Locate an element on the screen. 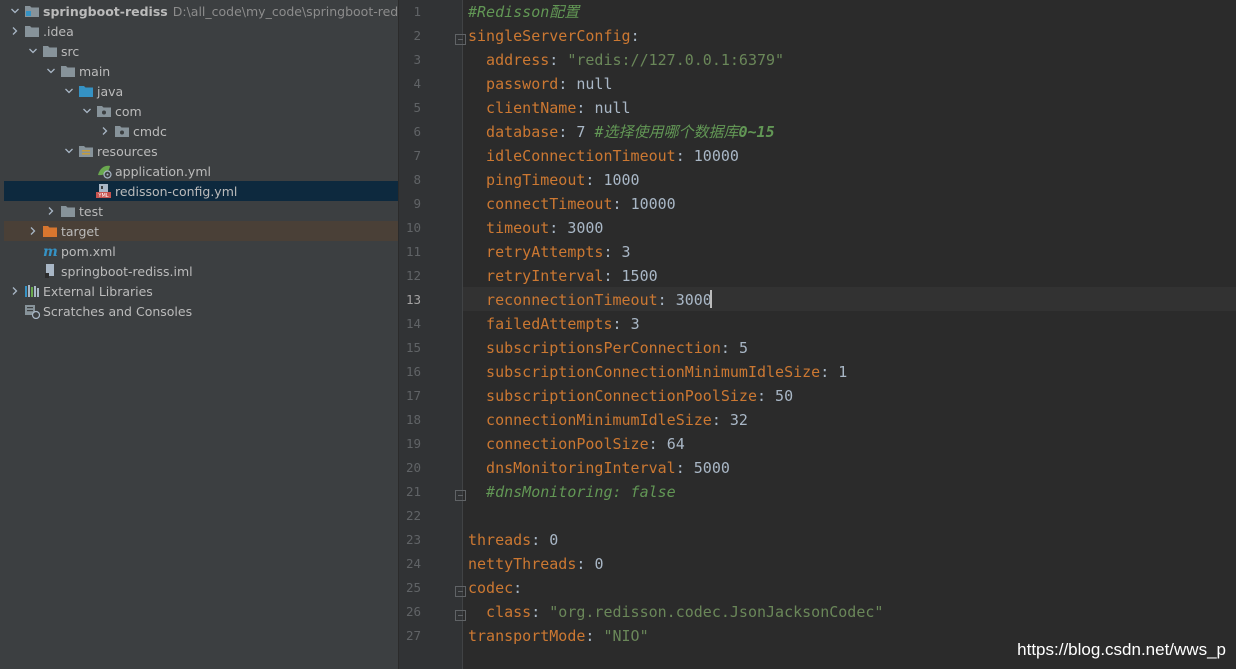 This screenshot has width=1236, height=669. code-line: idleConnectionTimeout: 10000 is located at coordinates (603, 156).